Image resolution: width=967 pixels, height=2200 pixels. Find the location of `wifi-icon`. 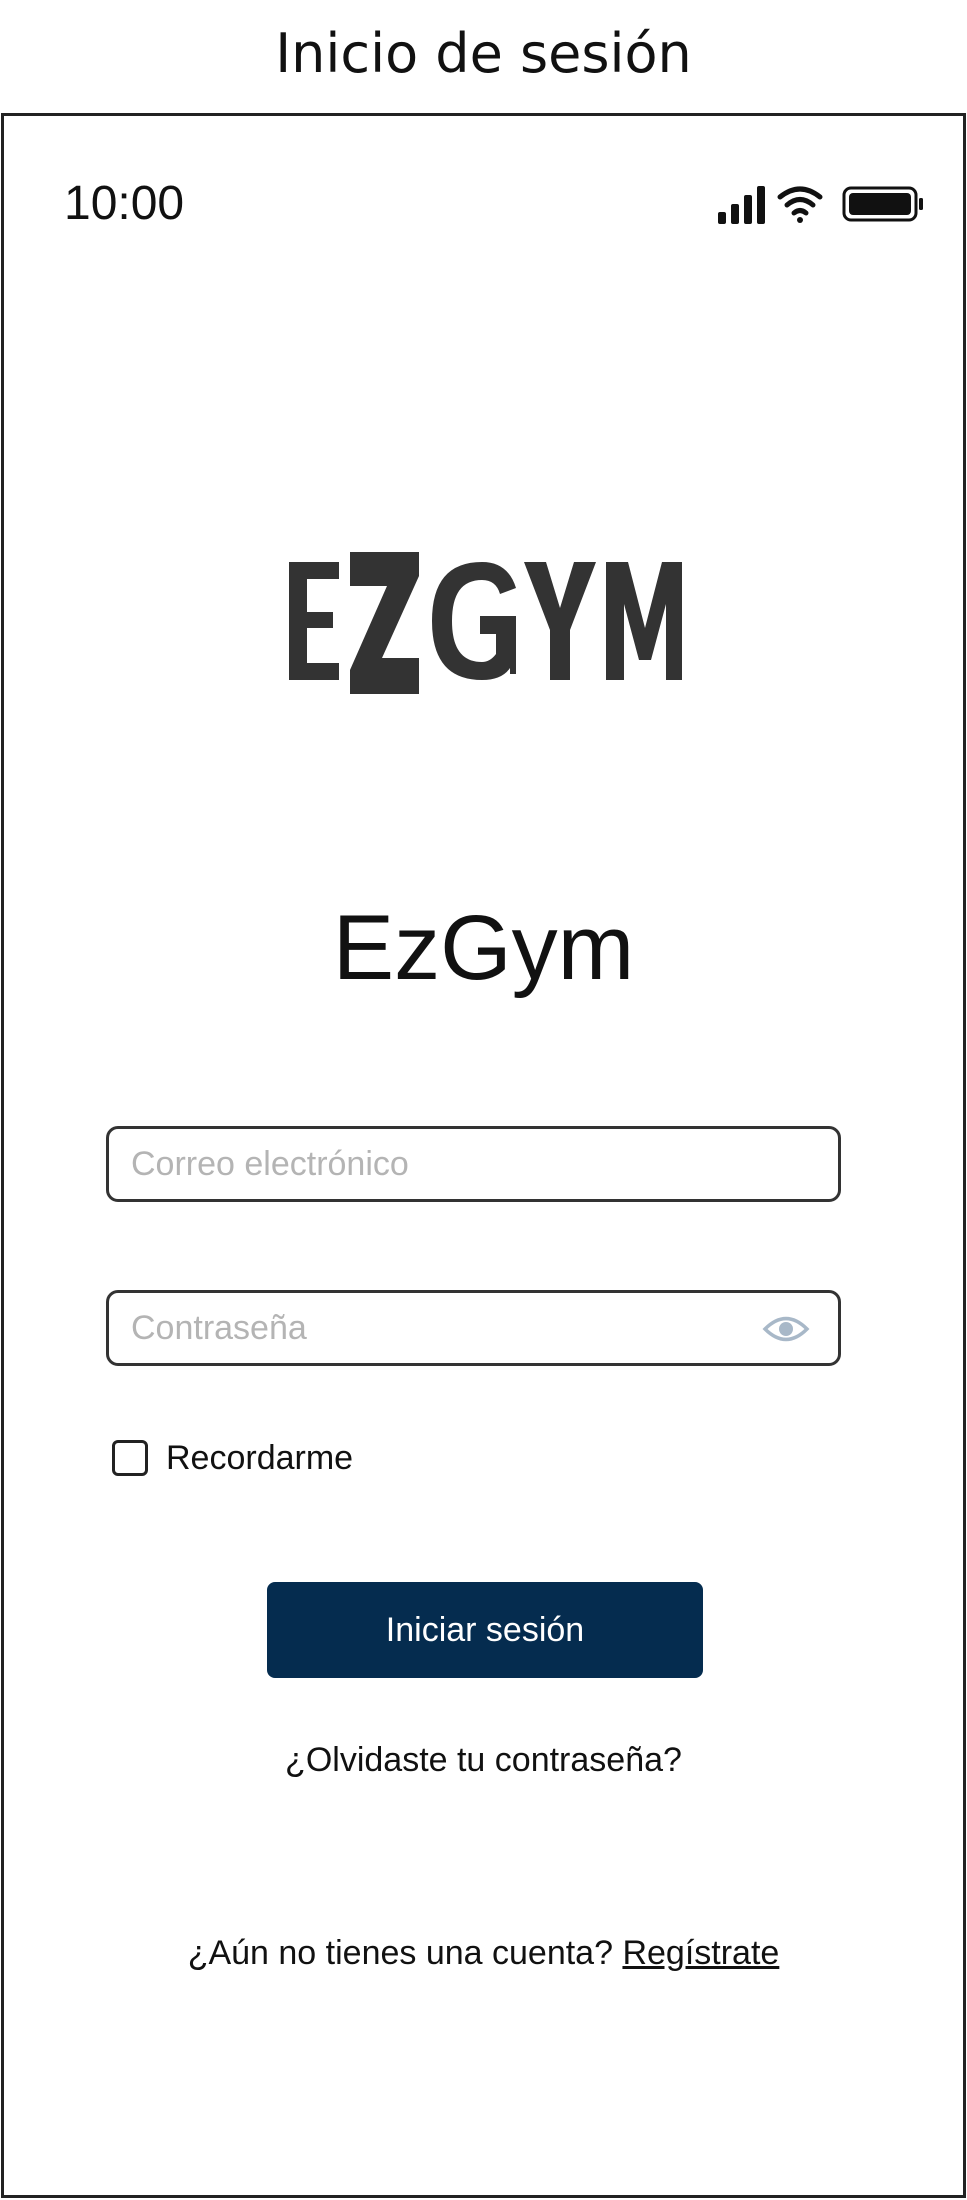

wifi-icon is located at coordinates (800, 204).